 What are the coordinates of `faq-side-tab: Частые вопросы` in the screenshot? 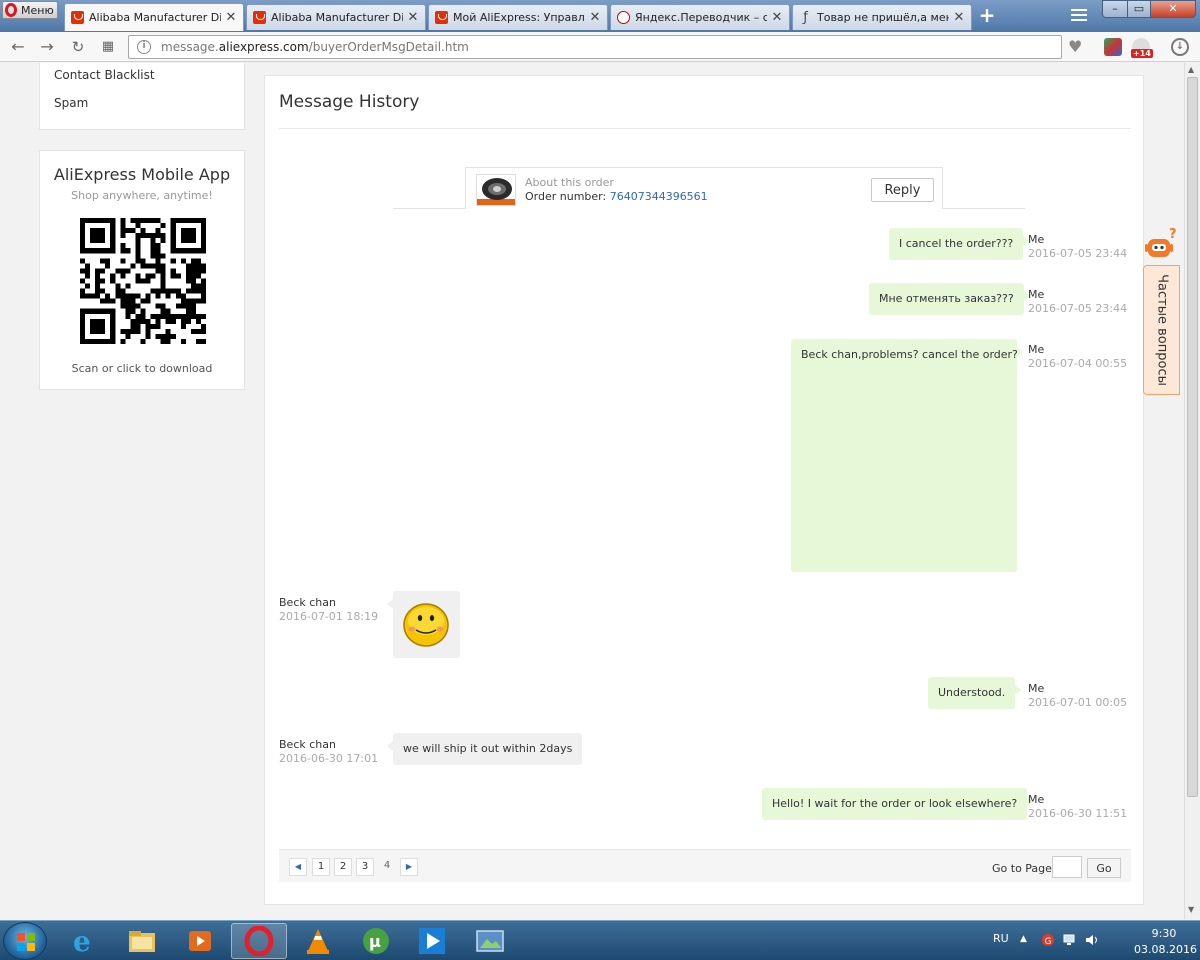 It's located at (1161, 330).